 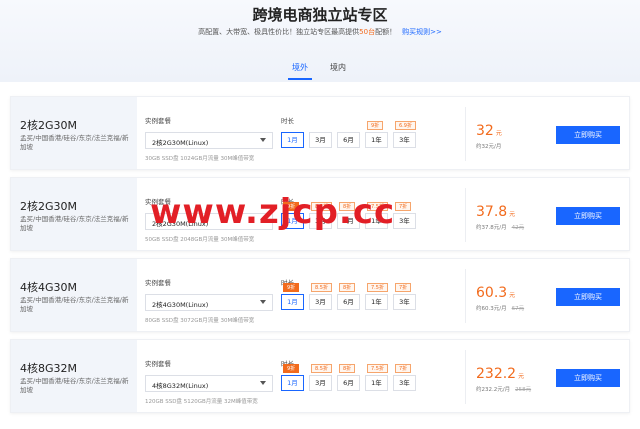 I want to click on monthly-price: 约37.8元/月, so click(x=491, y=228).